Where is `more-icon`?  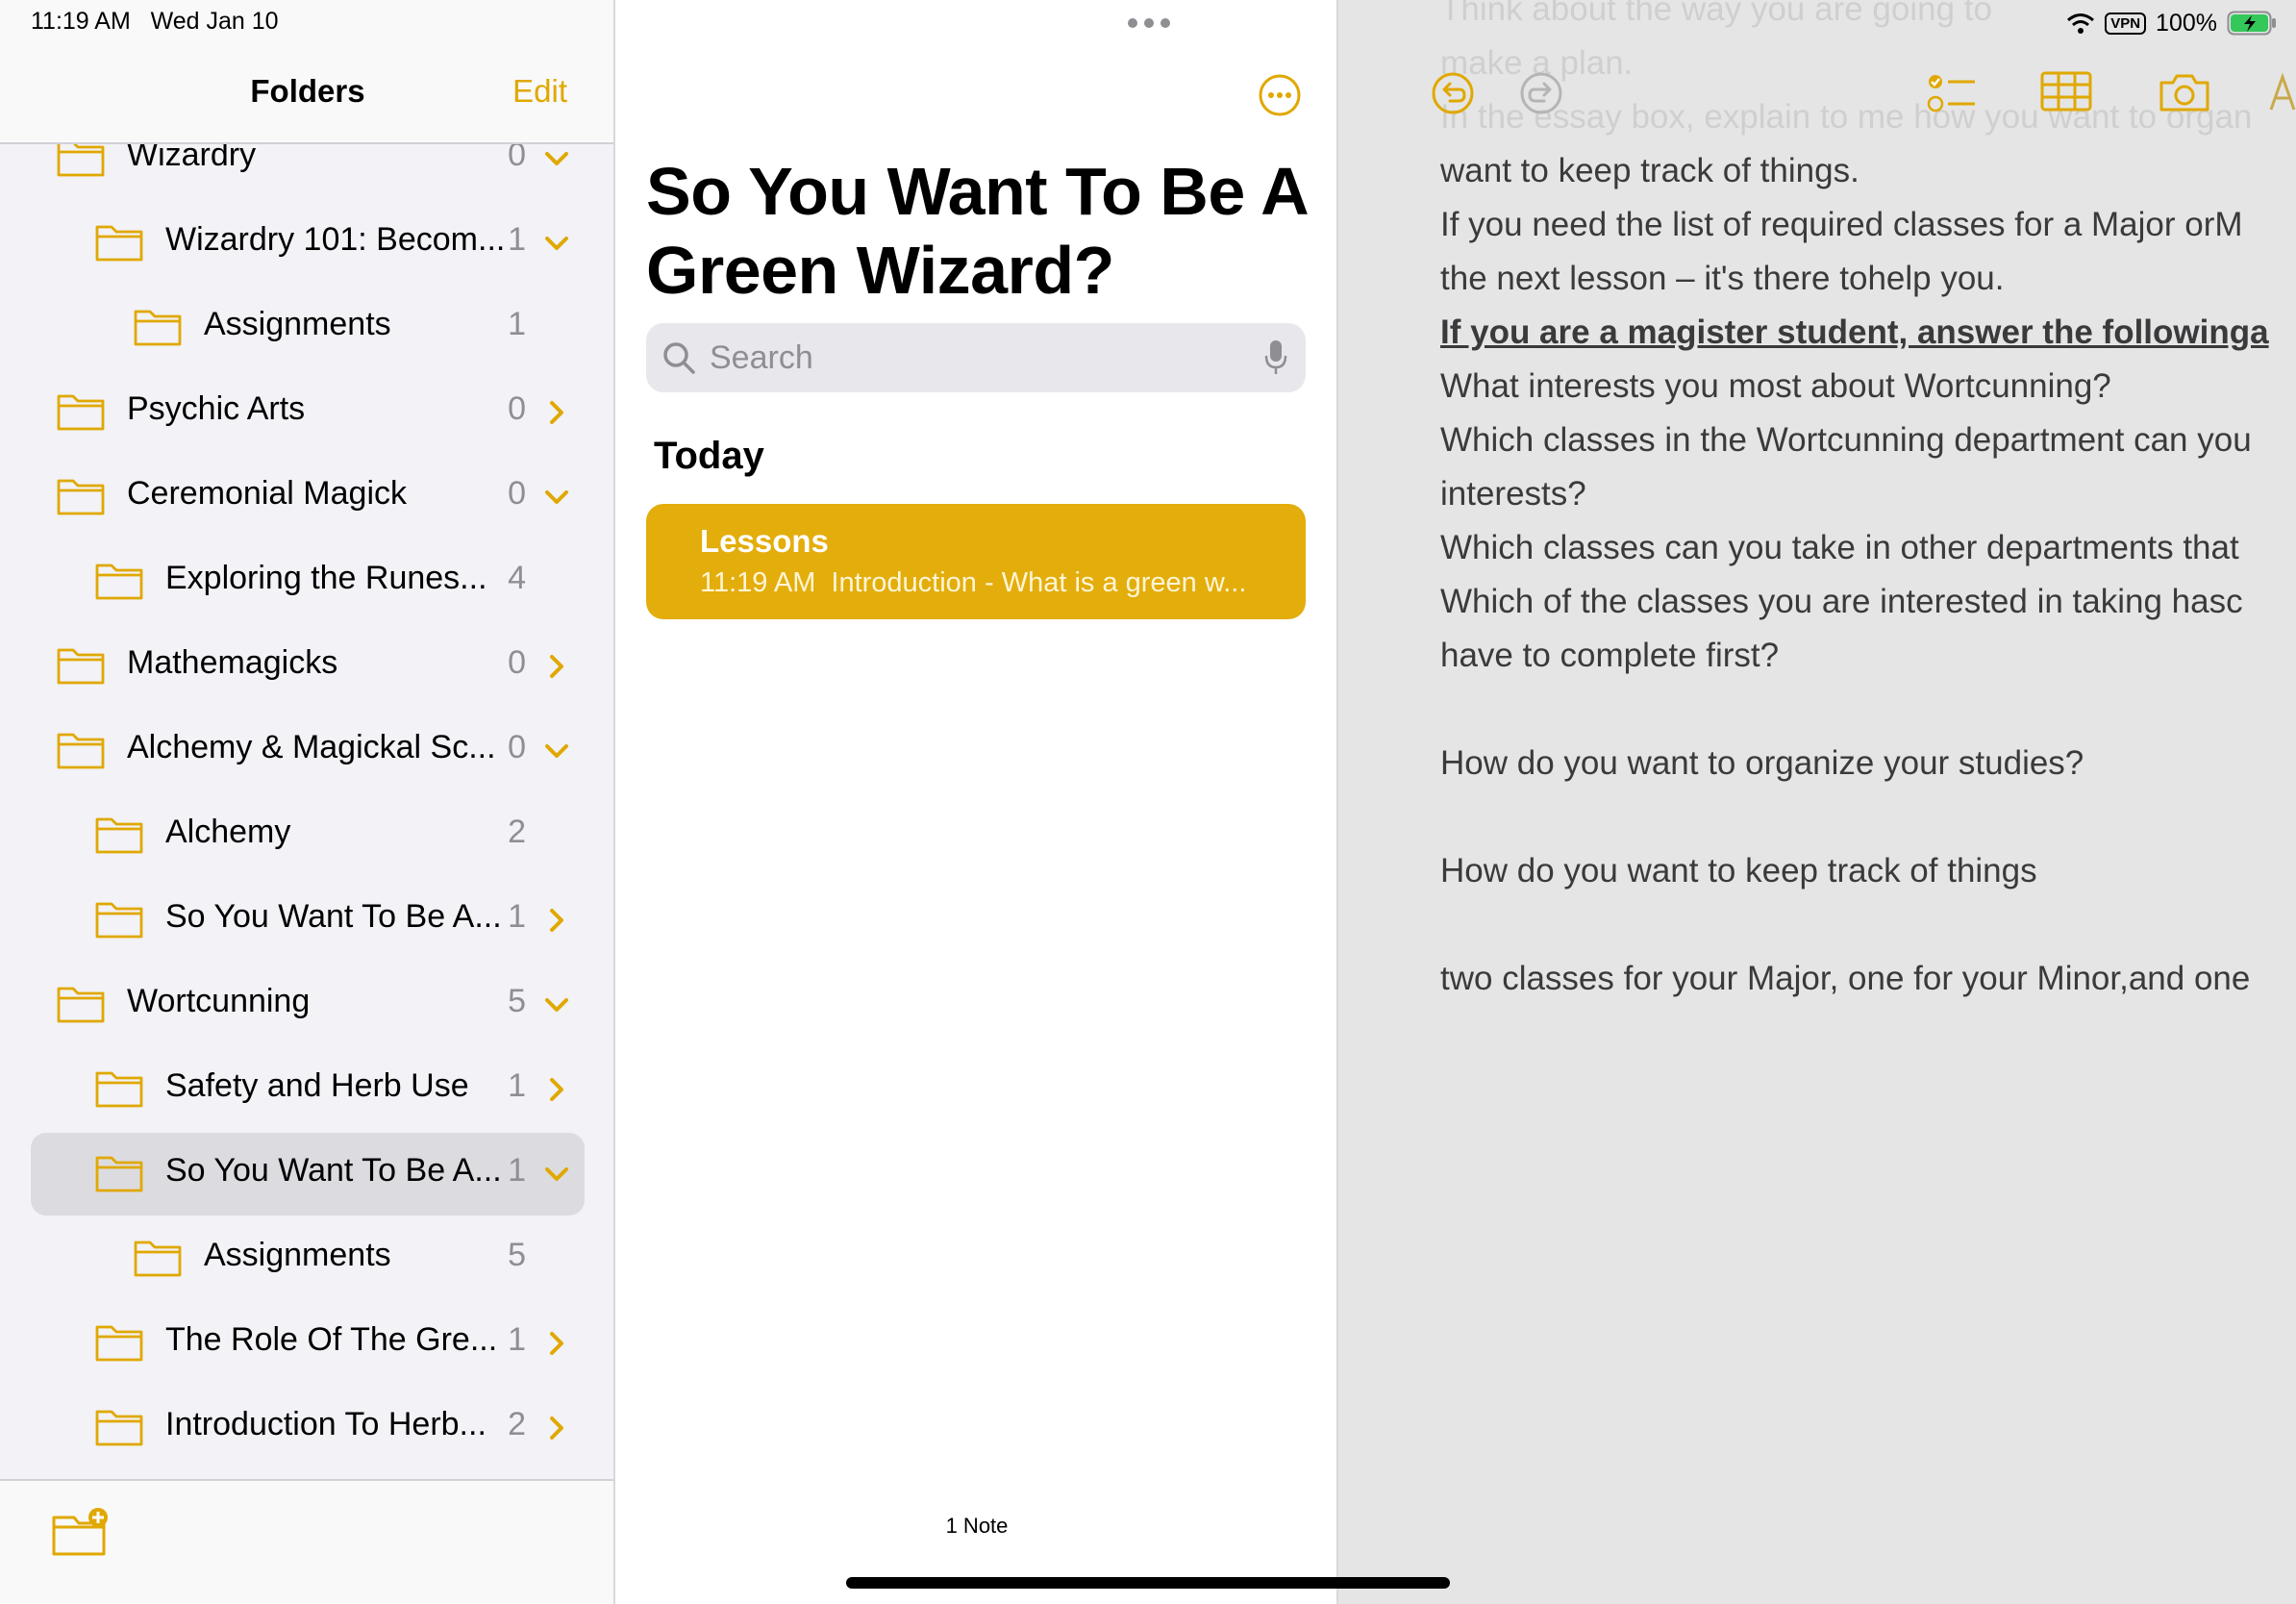
more-icon is located at coordinates (1280, 95).